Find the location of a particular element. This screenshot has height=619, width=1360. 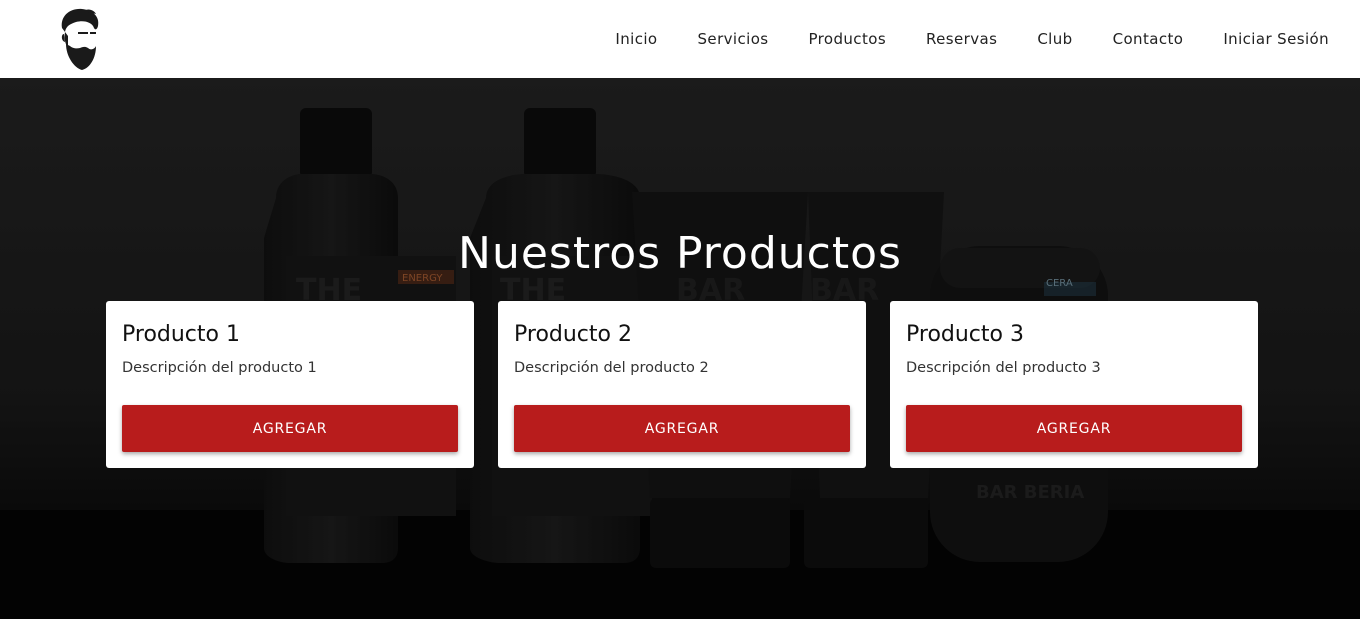

nav-item-reservas: Reservas is located at coordinates (961, 39).